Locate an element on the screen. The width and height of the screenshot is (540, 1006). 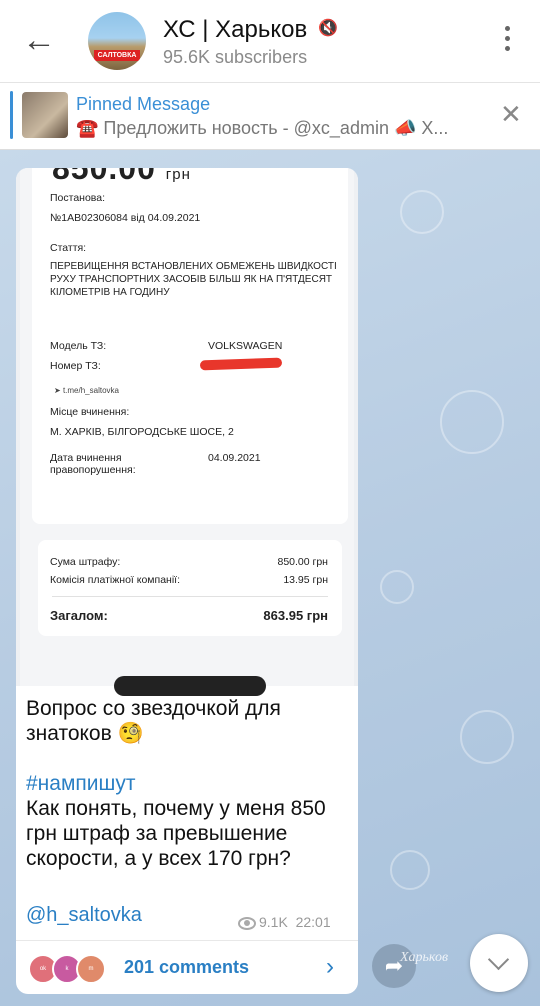
number-label: Номер ТЗ: is located at coordinates (75, 366).